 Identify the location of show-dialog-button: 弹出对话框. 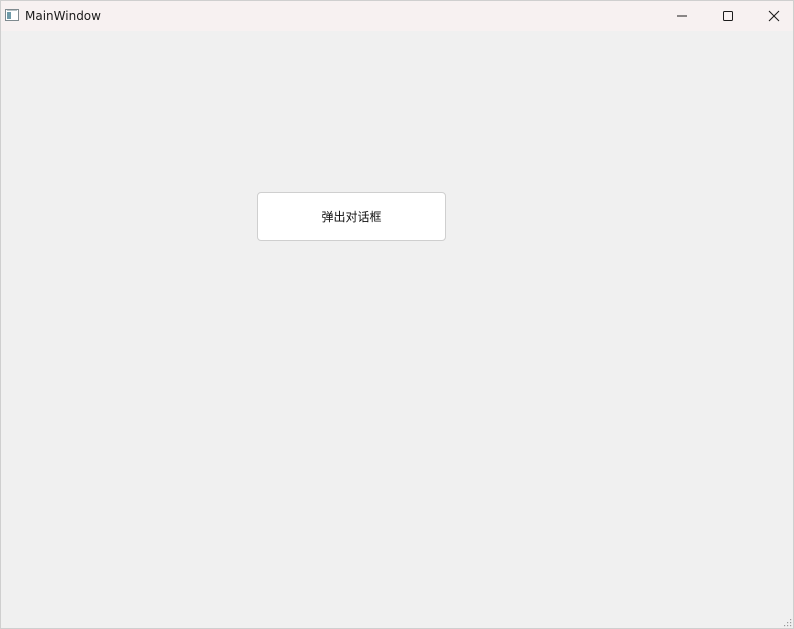
(351, 216).